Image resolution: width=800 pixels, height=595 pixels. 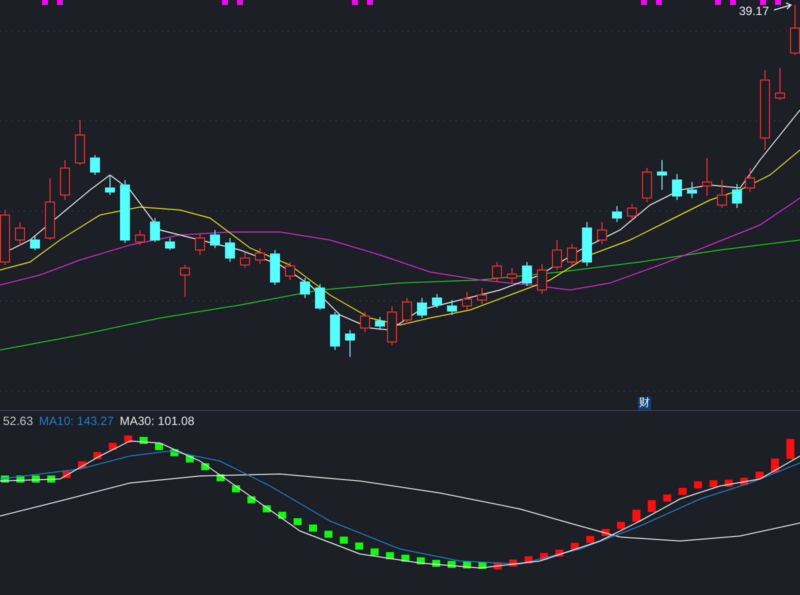 What do you see at coordinates (76, 421) in the screenshot?
I see `indicator-legend-value: MA10: 143.27` at bounding box center [76, 421].